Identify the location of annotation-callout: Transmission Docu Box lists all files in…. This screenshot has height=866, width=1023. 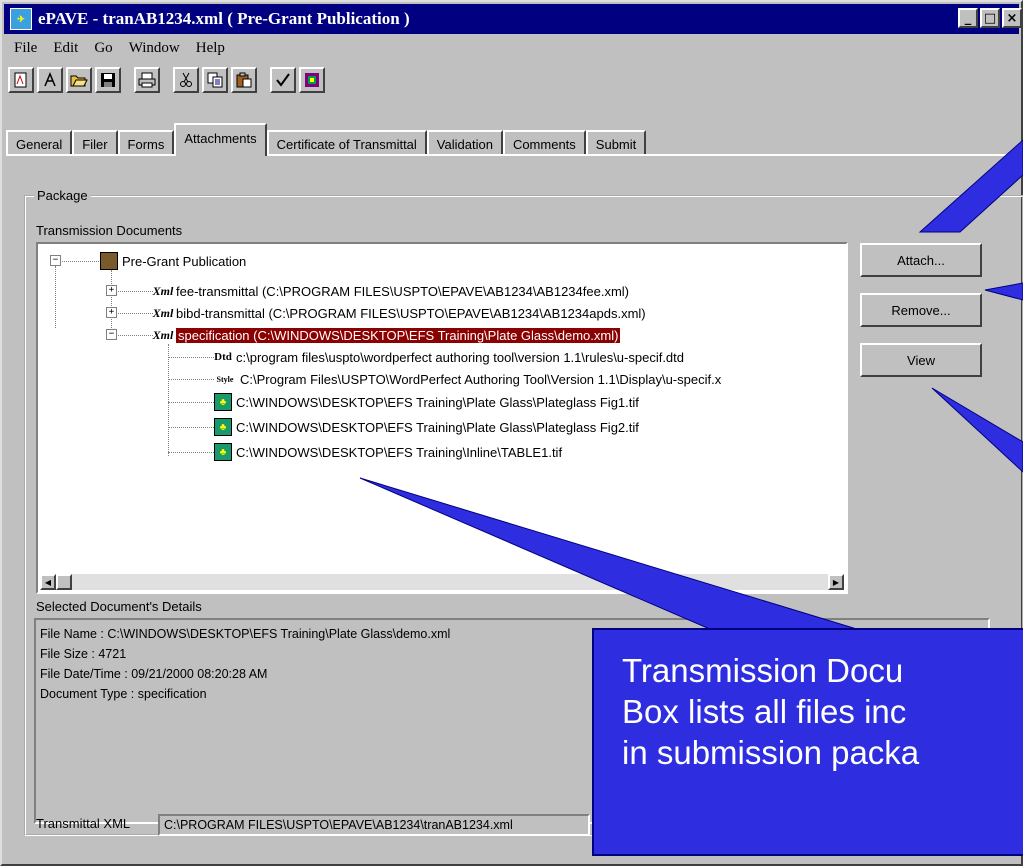
(807, 742).